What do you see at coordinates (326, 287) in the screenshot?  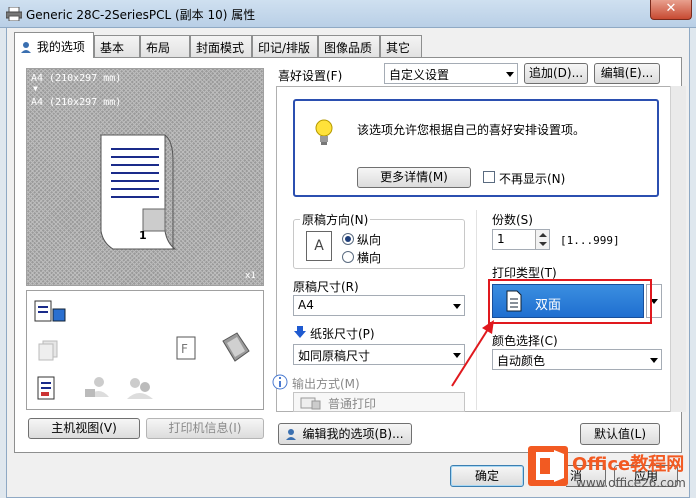 I see `original-size-label: 原稿尺寸(R)` at bounding box center [326, 287].